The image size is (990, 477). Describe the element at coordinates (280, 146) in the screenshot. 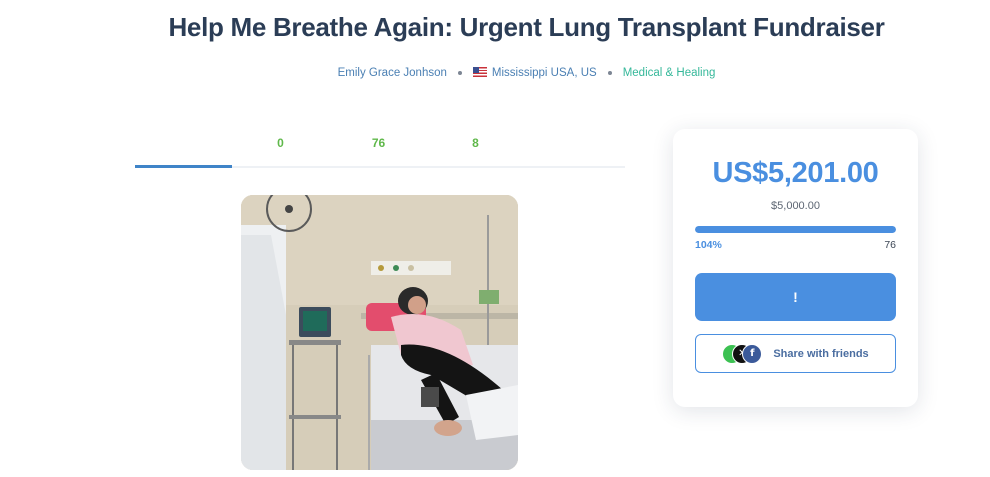

I see `tab-updates: 0` at that location.